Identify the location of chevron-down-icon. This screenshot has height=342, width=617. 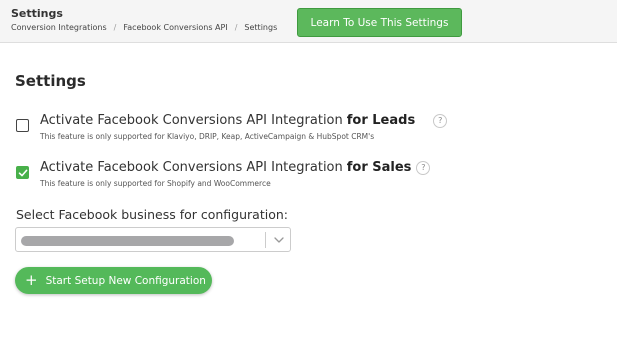
(279, 240).